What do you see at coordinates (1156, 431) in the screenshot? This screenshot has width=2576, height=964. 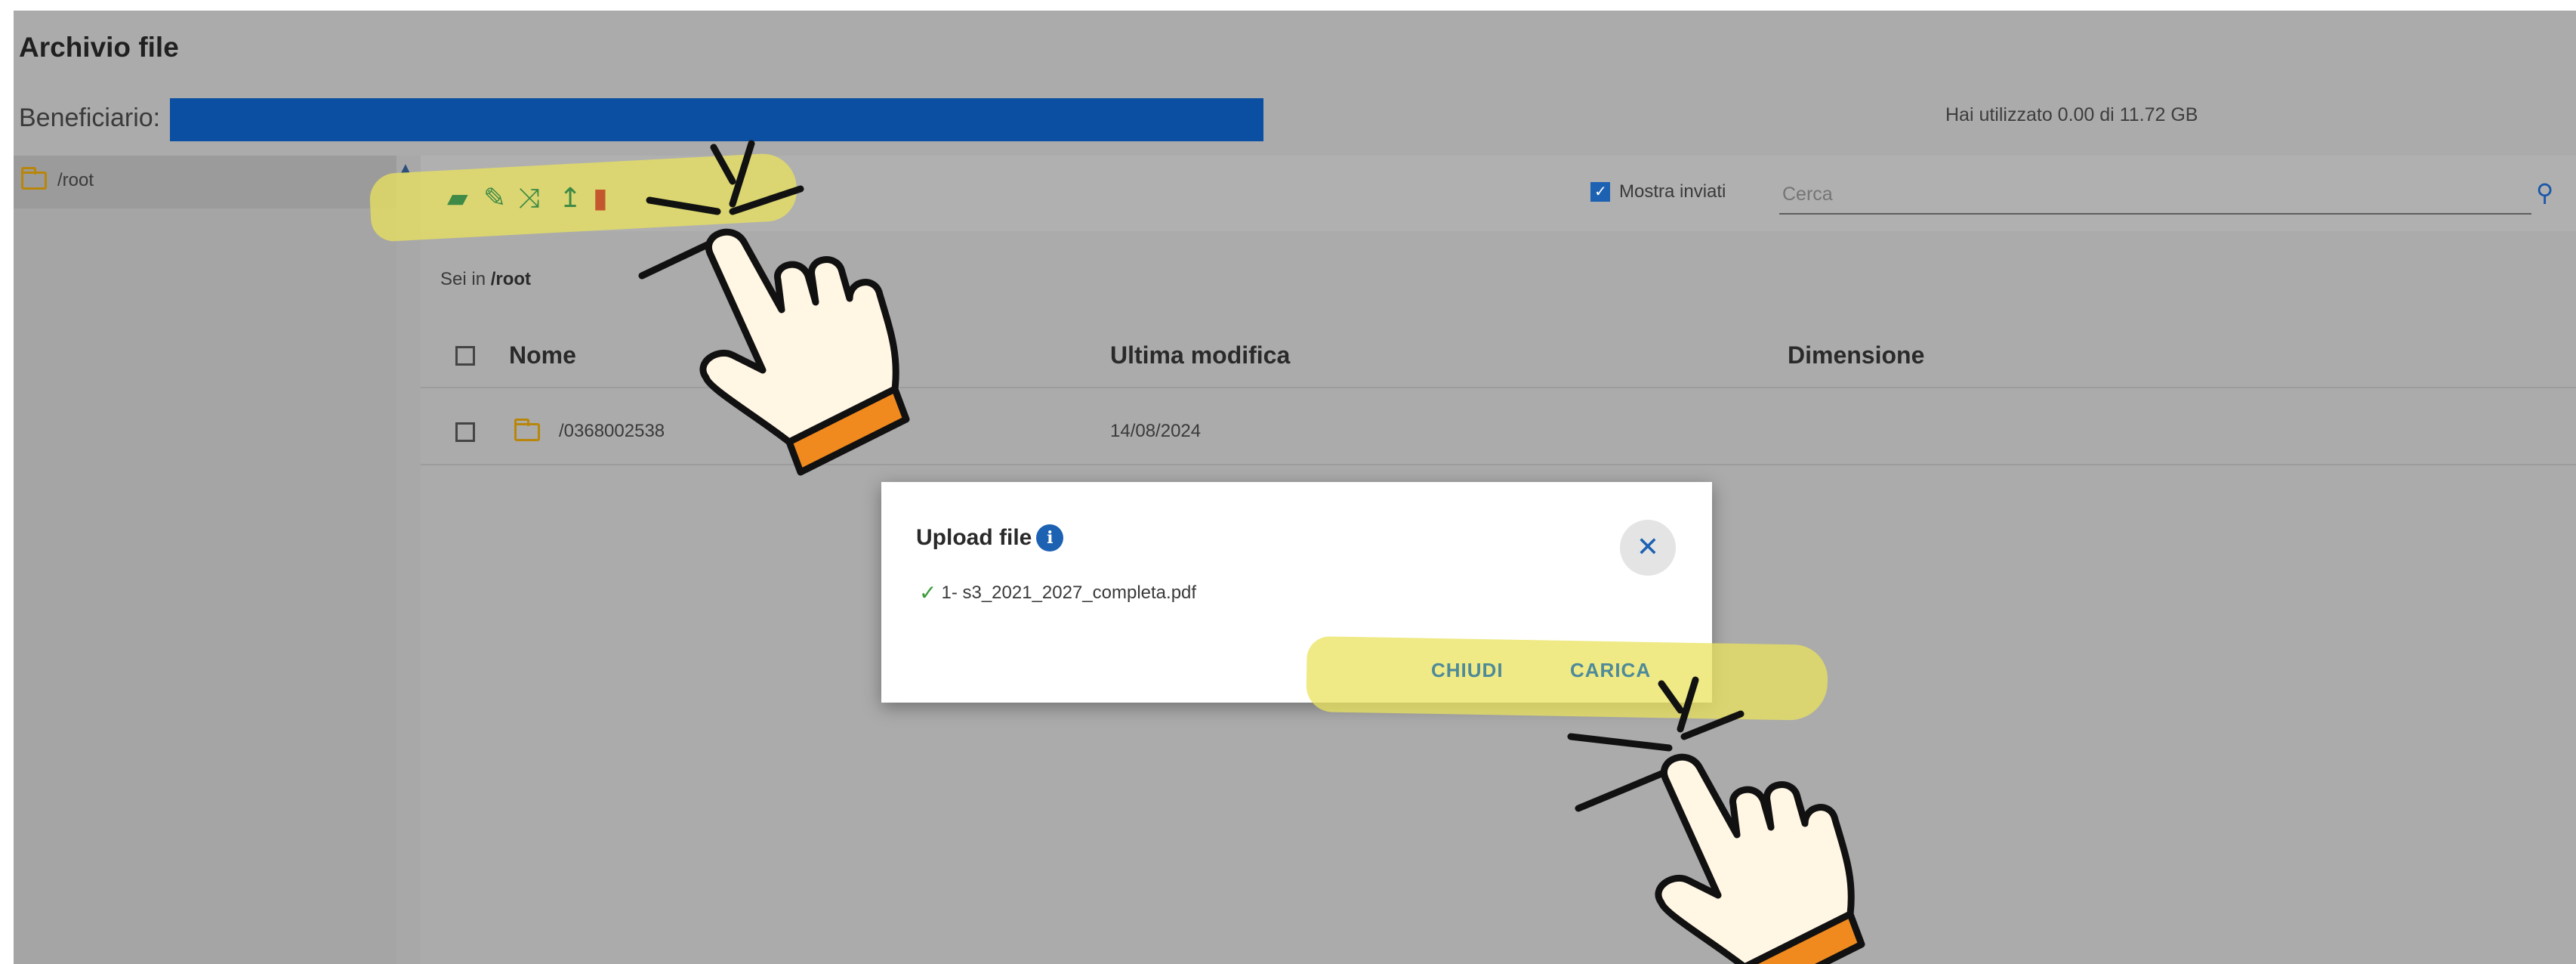 I see `row-modified: 14/08/2024` at bounding box center [1156, 431].